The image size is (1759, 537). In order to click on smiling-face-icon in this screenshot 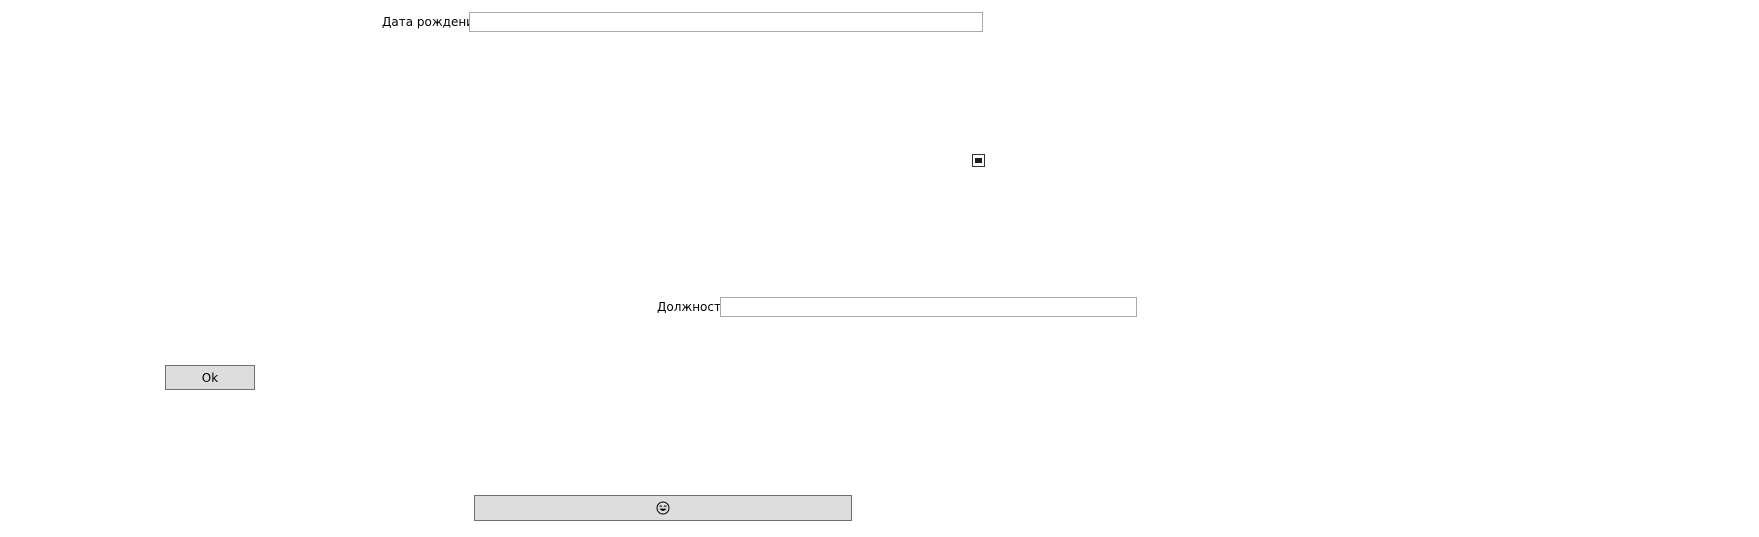, I will do `click(663, 508)`.